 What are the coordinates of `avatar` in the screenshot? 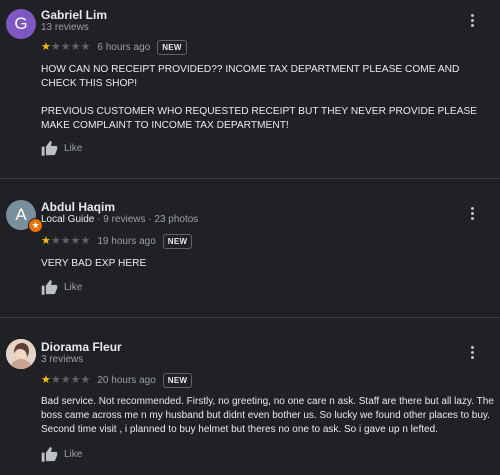 It's located at (21, 354).